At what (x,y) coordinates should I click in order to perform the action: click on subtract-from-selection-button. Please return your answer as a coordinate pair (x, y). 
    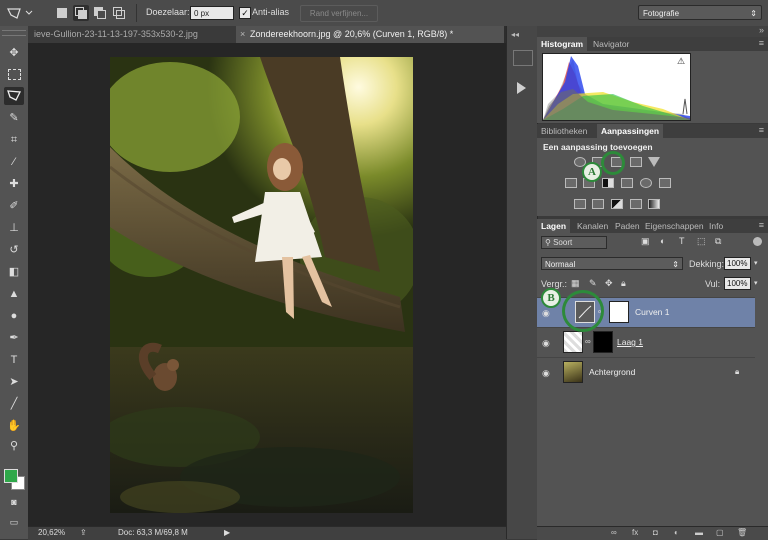
    Looking at the image, I should click on (100, 13).